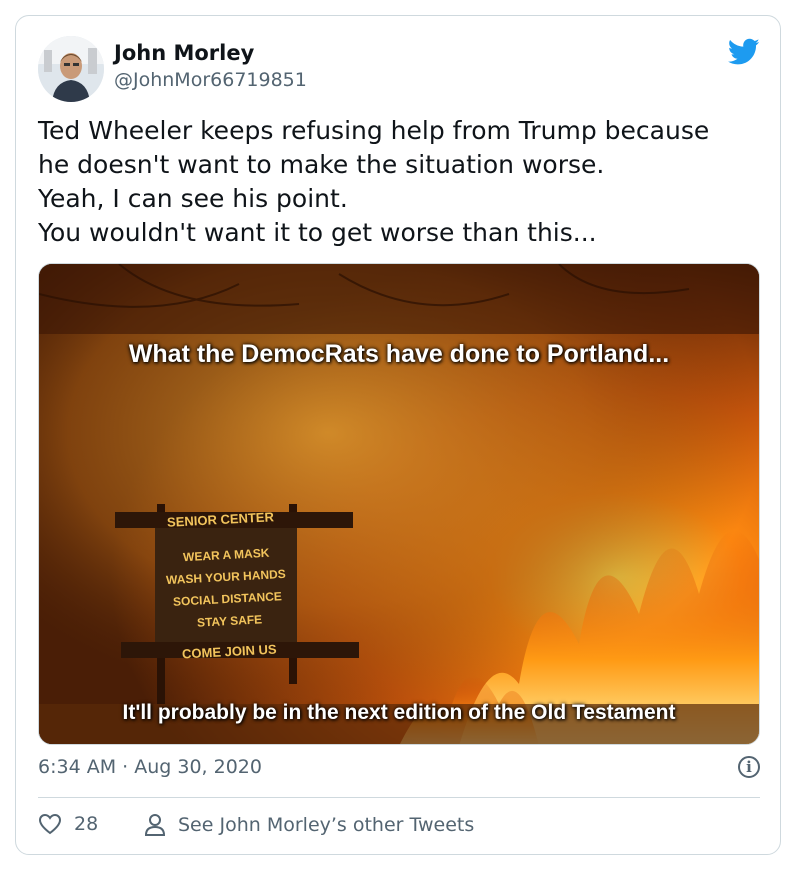 This screenshot has width=800, height=878. What do you see at coordinates (71, 69) in the screenshot?
I see `avatar` at bounding box center [71, 69].